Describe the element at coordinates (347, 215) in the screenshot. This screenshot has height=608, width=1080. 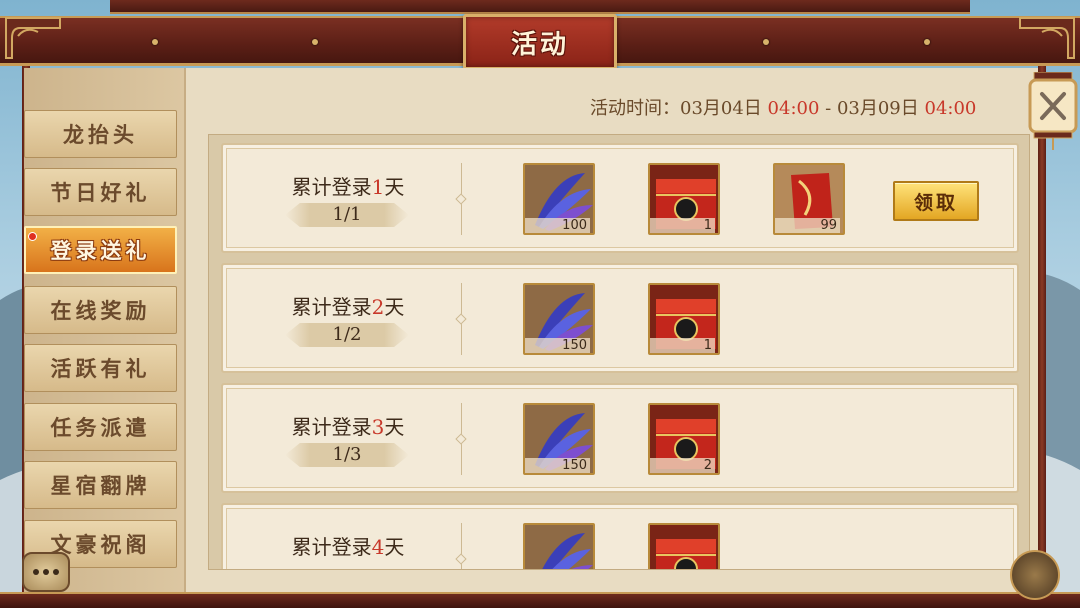
I see `row-progress: 1/1` at that location.